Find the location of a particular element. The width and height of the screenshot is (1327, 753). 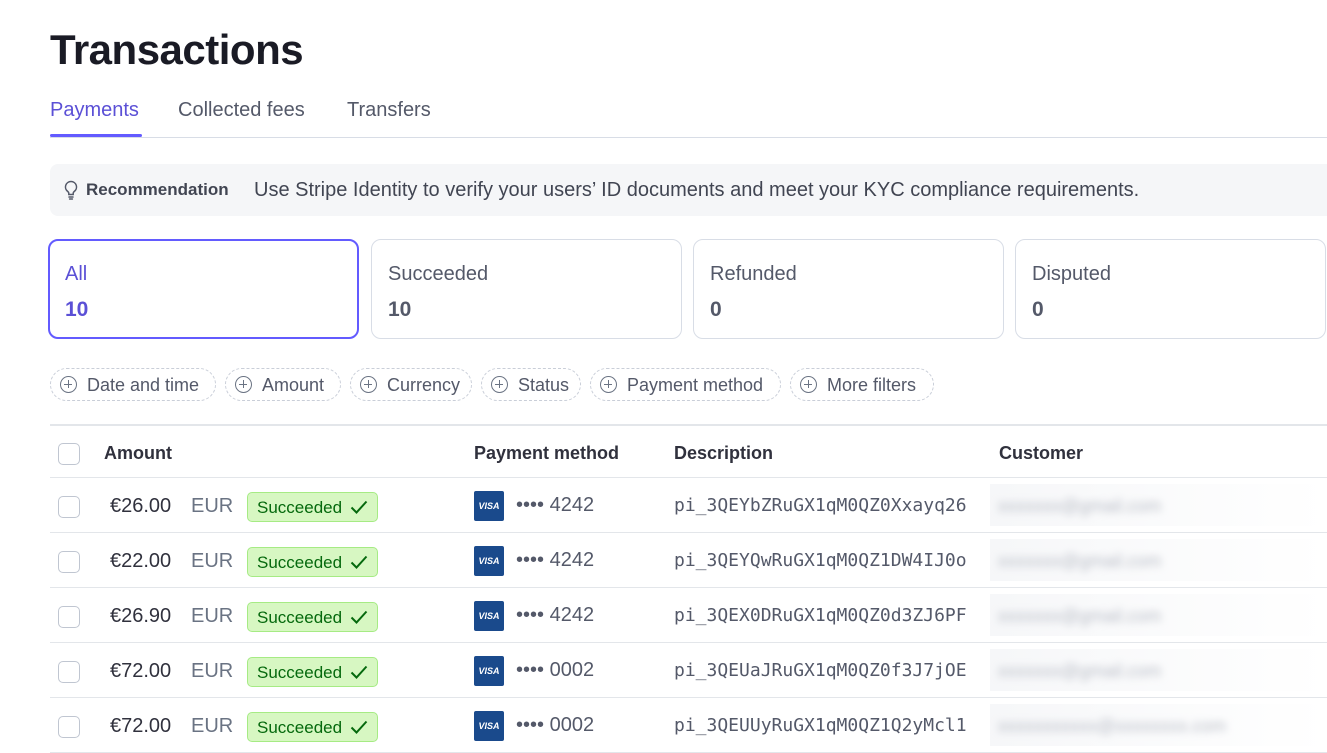

row-description: pi_3QEUUyRuGX1qM0QZ1Q2yMcl1 is located at coordinates (820, 725).